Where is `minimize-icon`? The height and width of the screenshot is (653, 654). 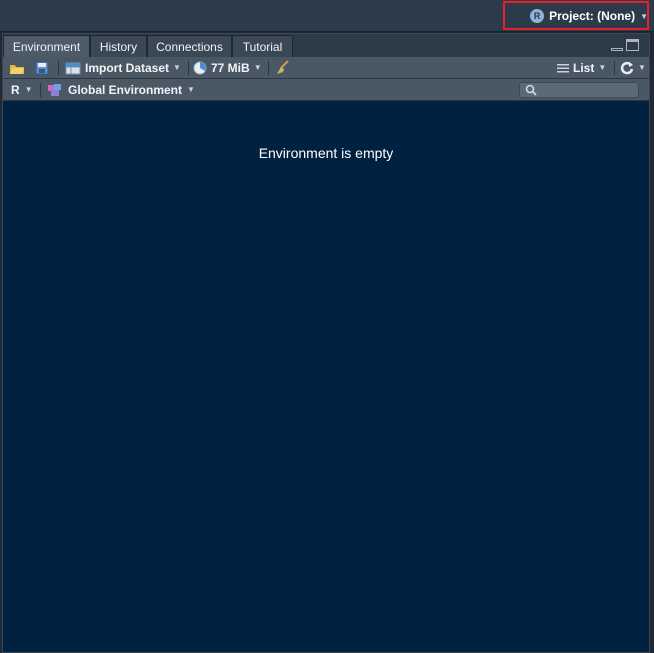
minimize-icon is located at coordinates (617, 49).